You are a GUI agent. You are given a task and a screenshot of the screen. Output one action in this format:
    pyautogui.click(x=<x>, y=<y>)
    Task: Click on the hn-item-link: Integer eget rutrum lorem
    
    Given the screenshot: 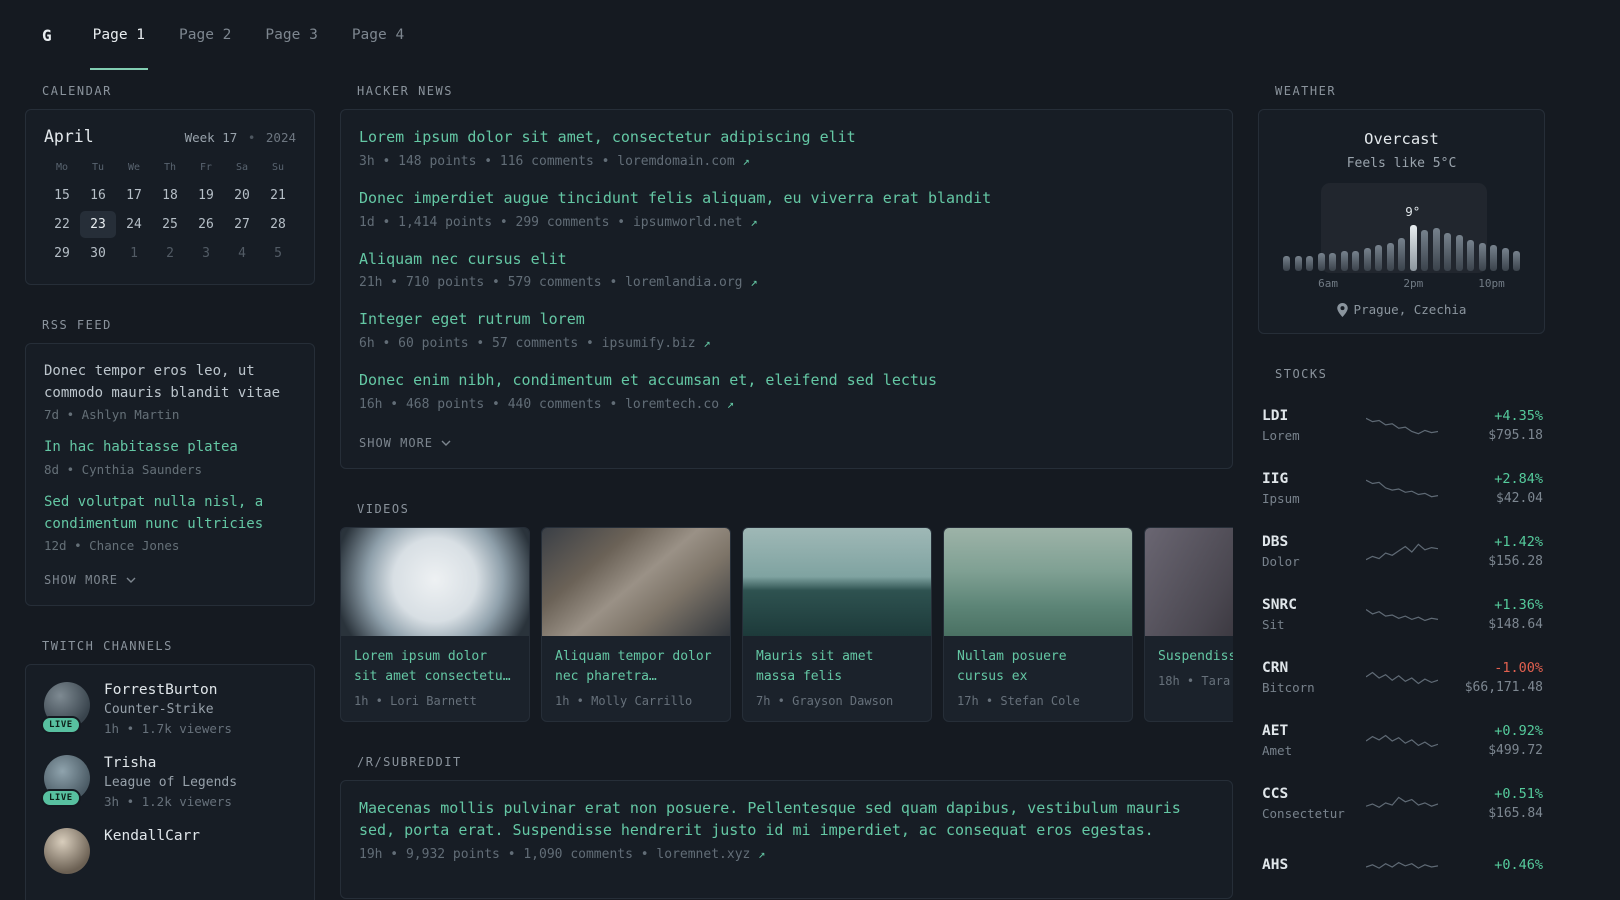 What is the action you would take?
    pyautogui.click(x=786, y=320)
    